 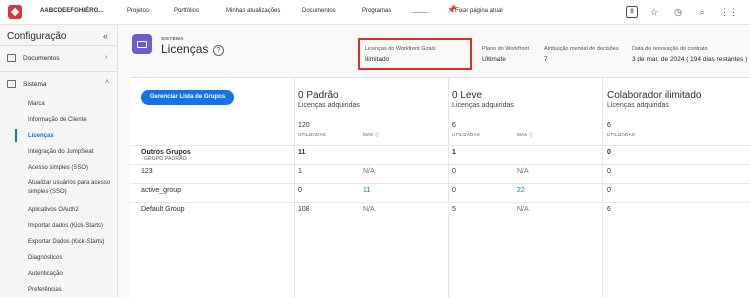 What do you see at coordinates (185, 49) in the screenshot?
I see `page-title: Licenças` at bounding box center [185, 49].